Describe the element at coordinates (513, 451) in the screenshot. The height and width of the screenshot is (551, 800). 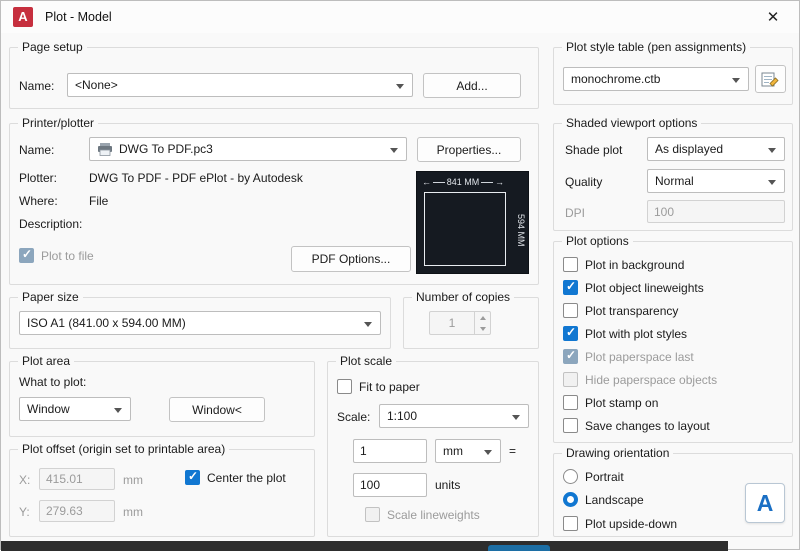
I see `scale-equals-sign: =` at that location.